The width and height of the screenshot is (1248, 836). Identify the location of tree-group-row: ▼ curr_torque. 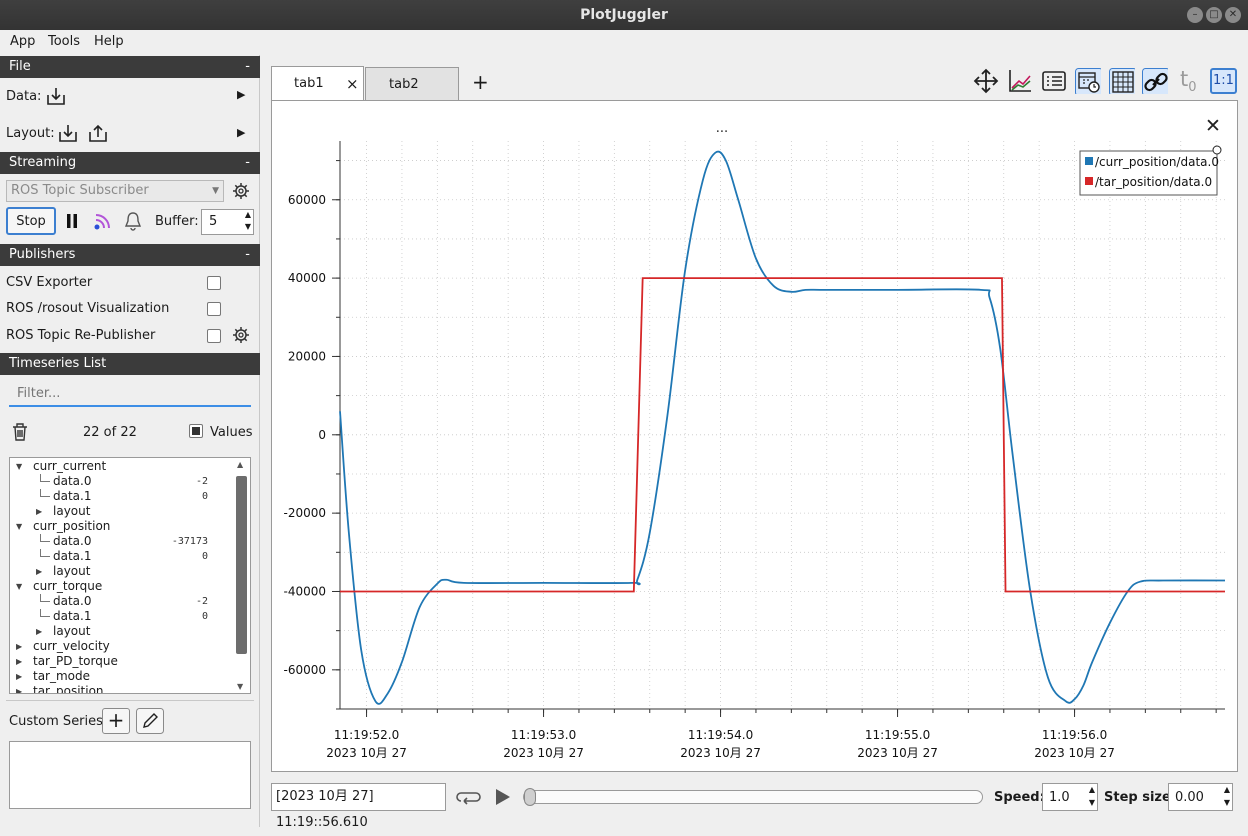
(124, 586).